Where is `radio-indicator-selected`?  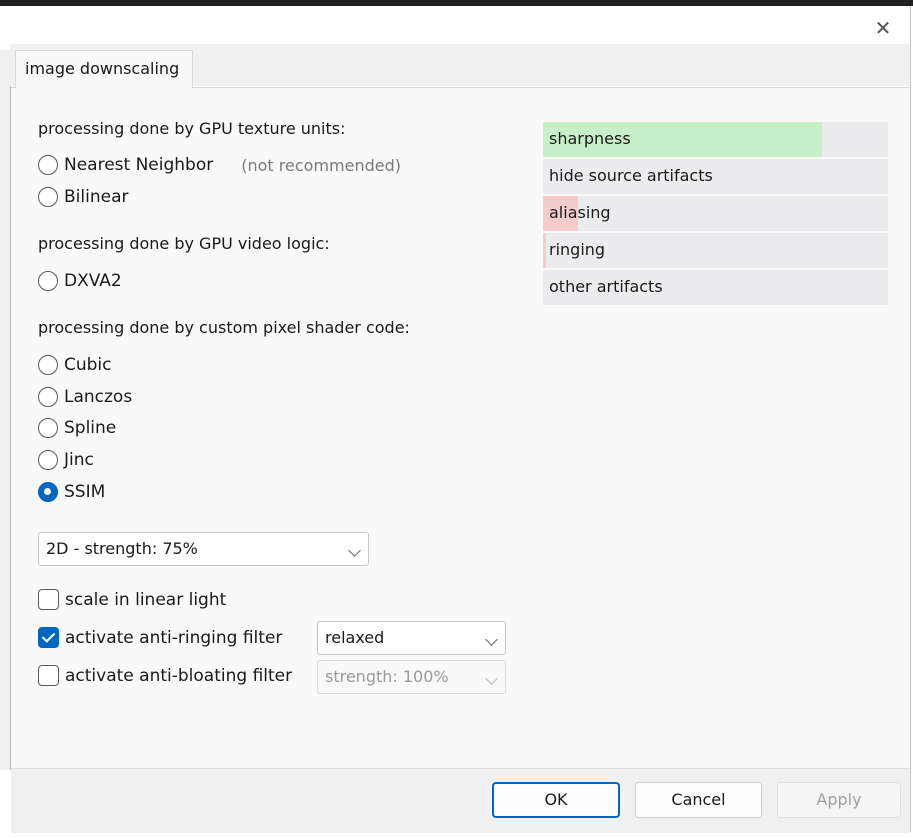
radio-indicator-selected is located at coordinates (48, 492).